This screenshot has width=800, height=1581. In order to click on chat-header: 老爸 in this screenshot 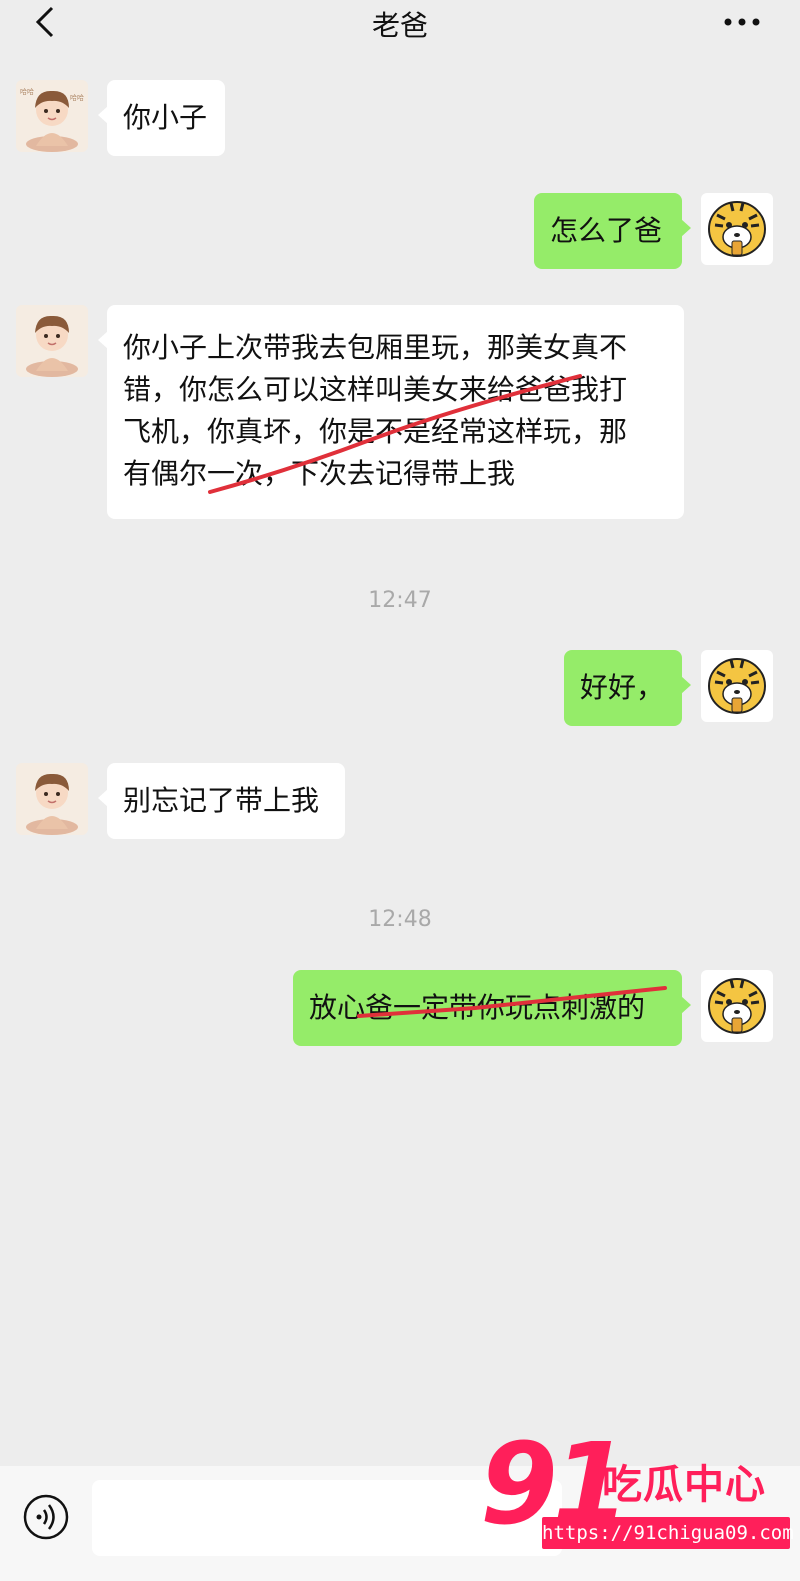, I will do `click(400, 22)`.